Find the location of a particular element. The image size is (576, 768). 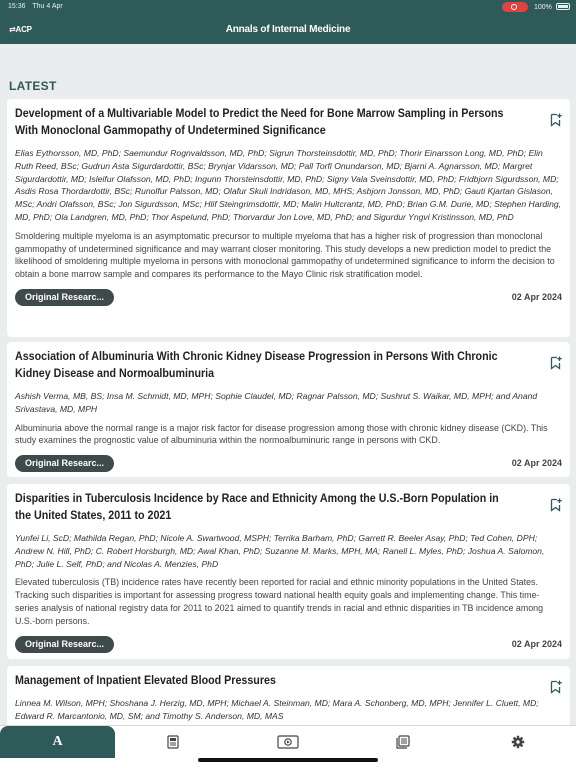

collection-icon is located at coordinates (402, 742).